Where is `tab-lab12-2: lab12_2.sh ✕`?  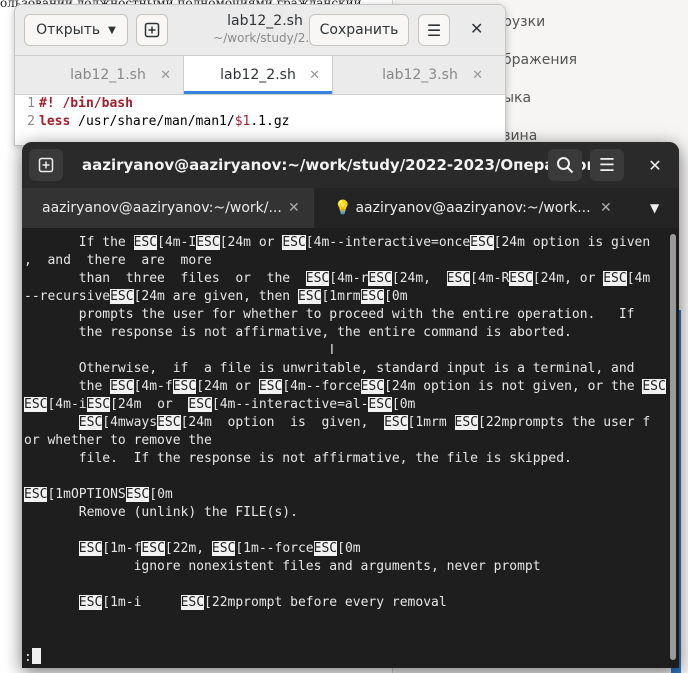
tab-lab12-2: lab12_2.sh ✕ is located at coordinates (258, 75).